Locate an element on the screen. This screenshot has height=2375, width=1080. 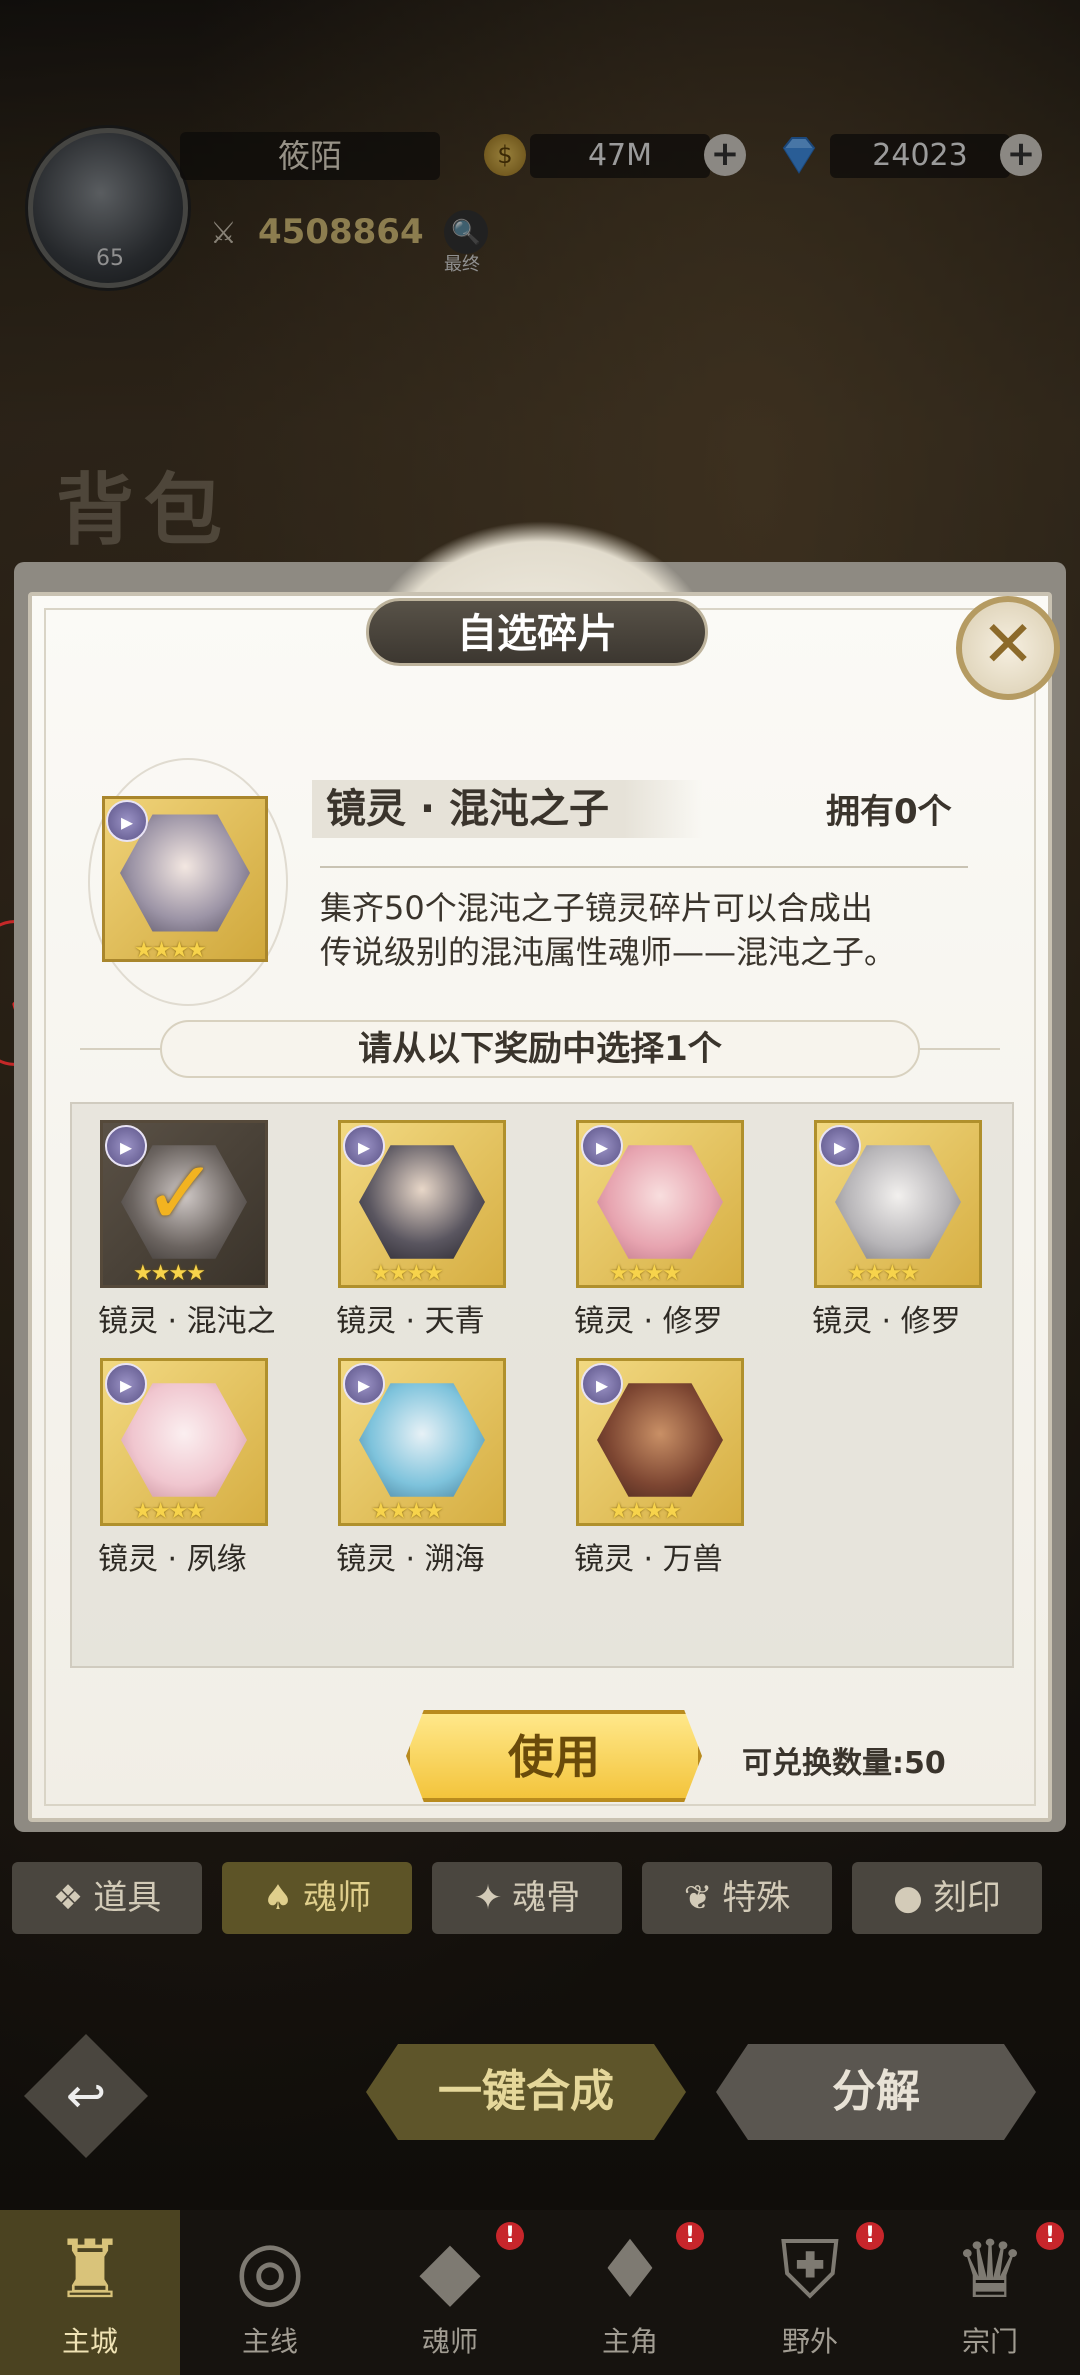
description-line: 集齐50个混沌之子镜灵碎片可以合成出 is located at coordinates (596, 908).